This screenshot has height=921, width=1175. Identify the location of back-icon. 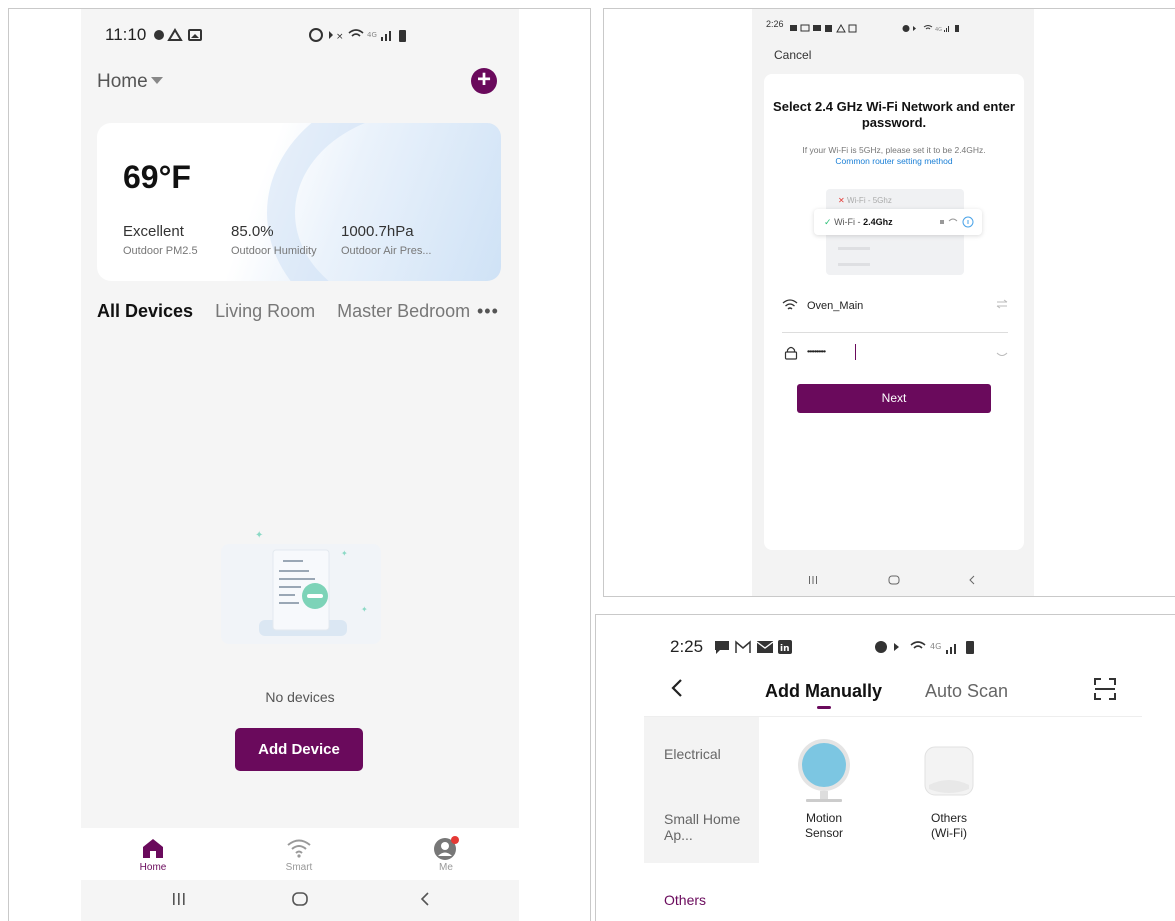
(677, 690).